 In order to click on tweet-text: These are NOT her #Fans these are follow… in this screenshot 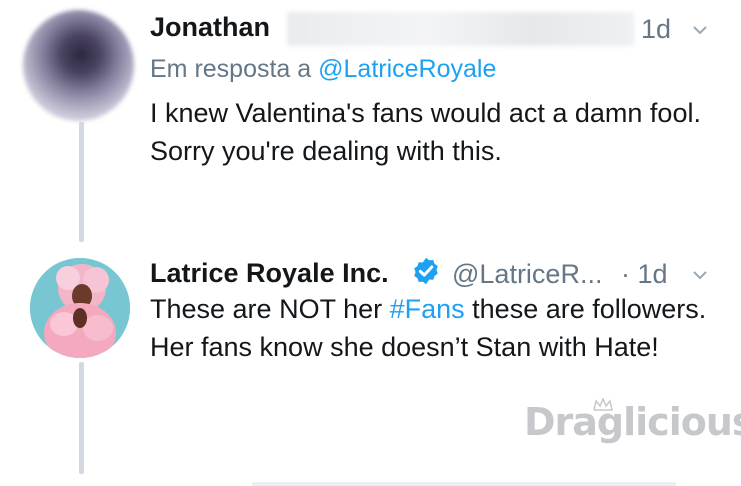, I will do `click(435, 328)`.